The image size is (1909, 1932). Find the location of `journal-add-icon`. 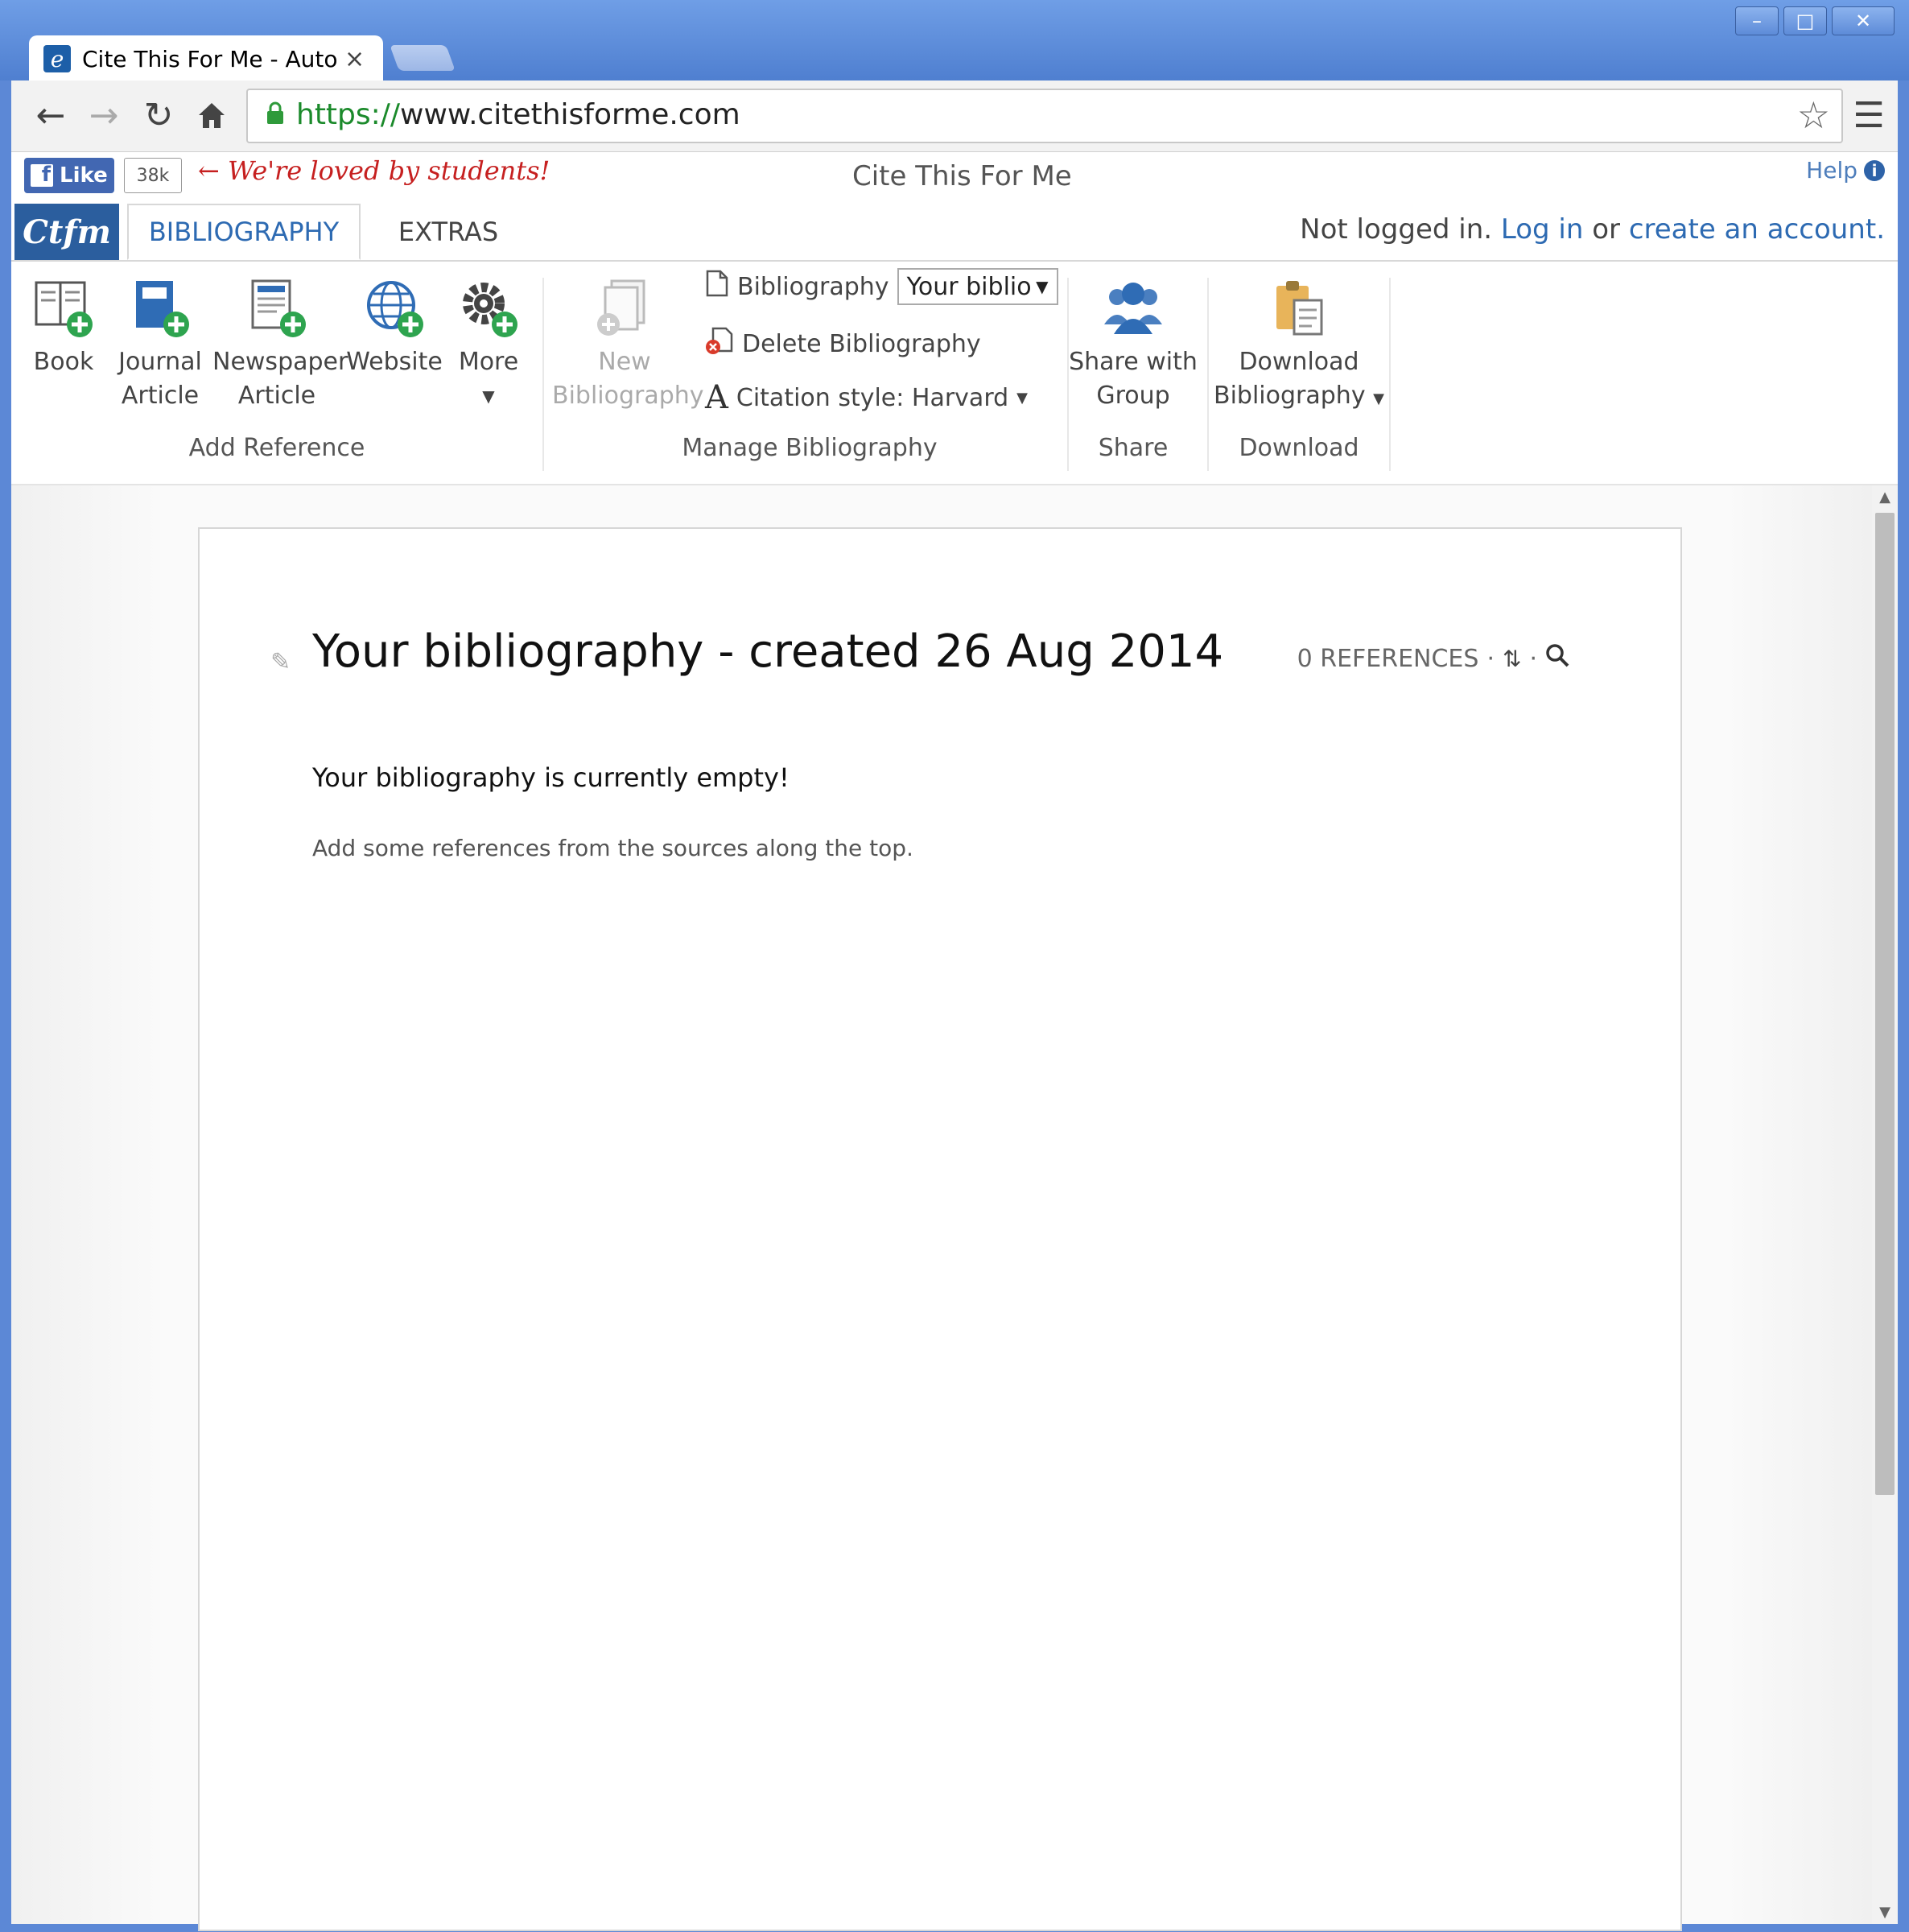

journal-add-icon is located at coordinates (160, 308).